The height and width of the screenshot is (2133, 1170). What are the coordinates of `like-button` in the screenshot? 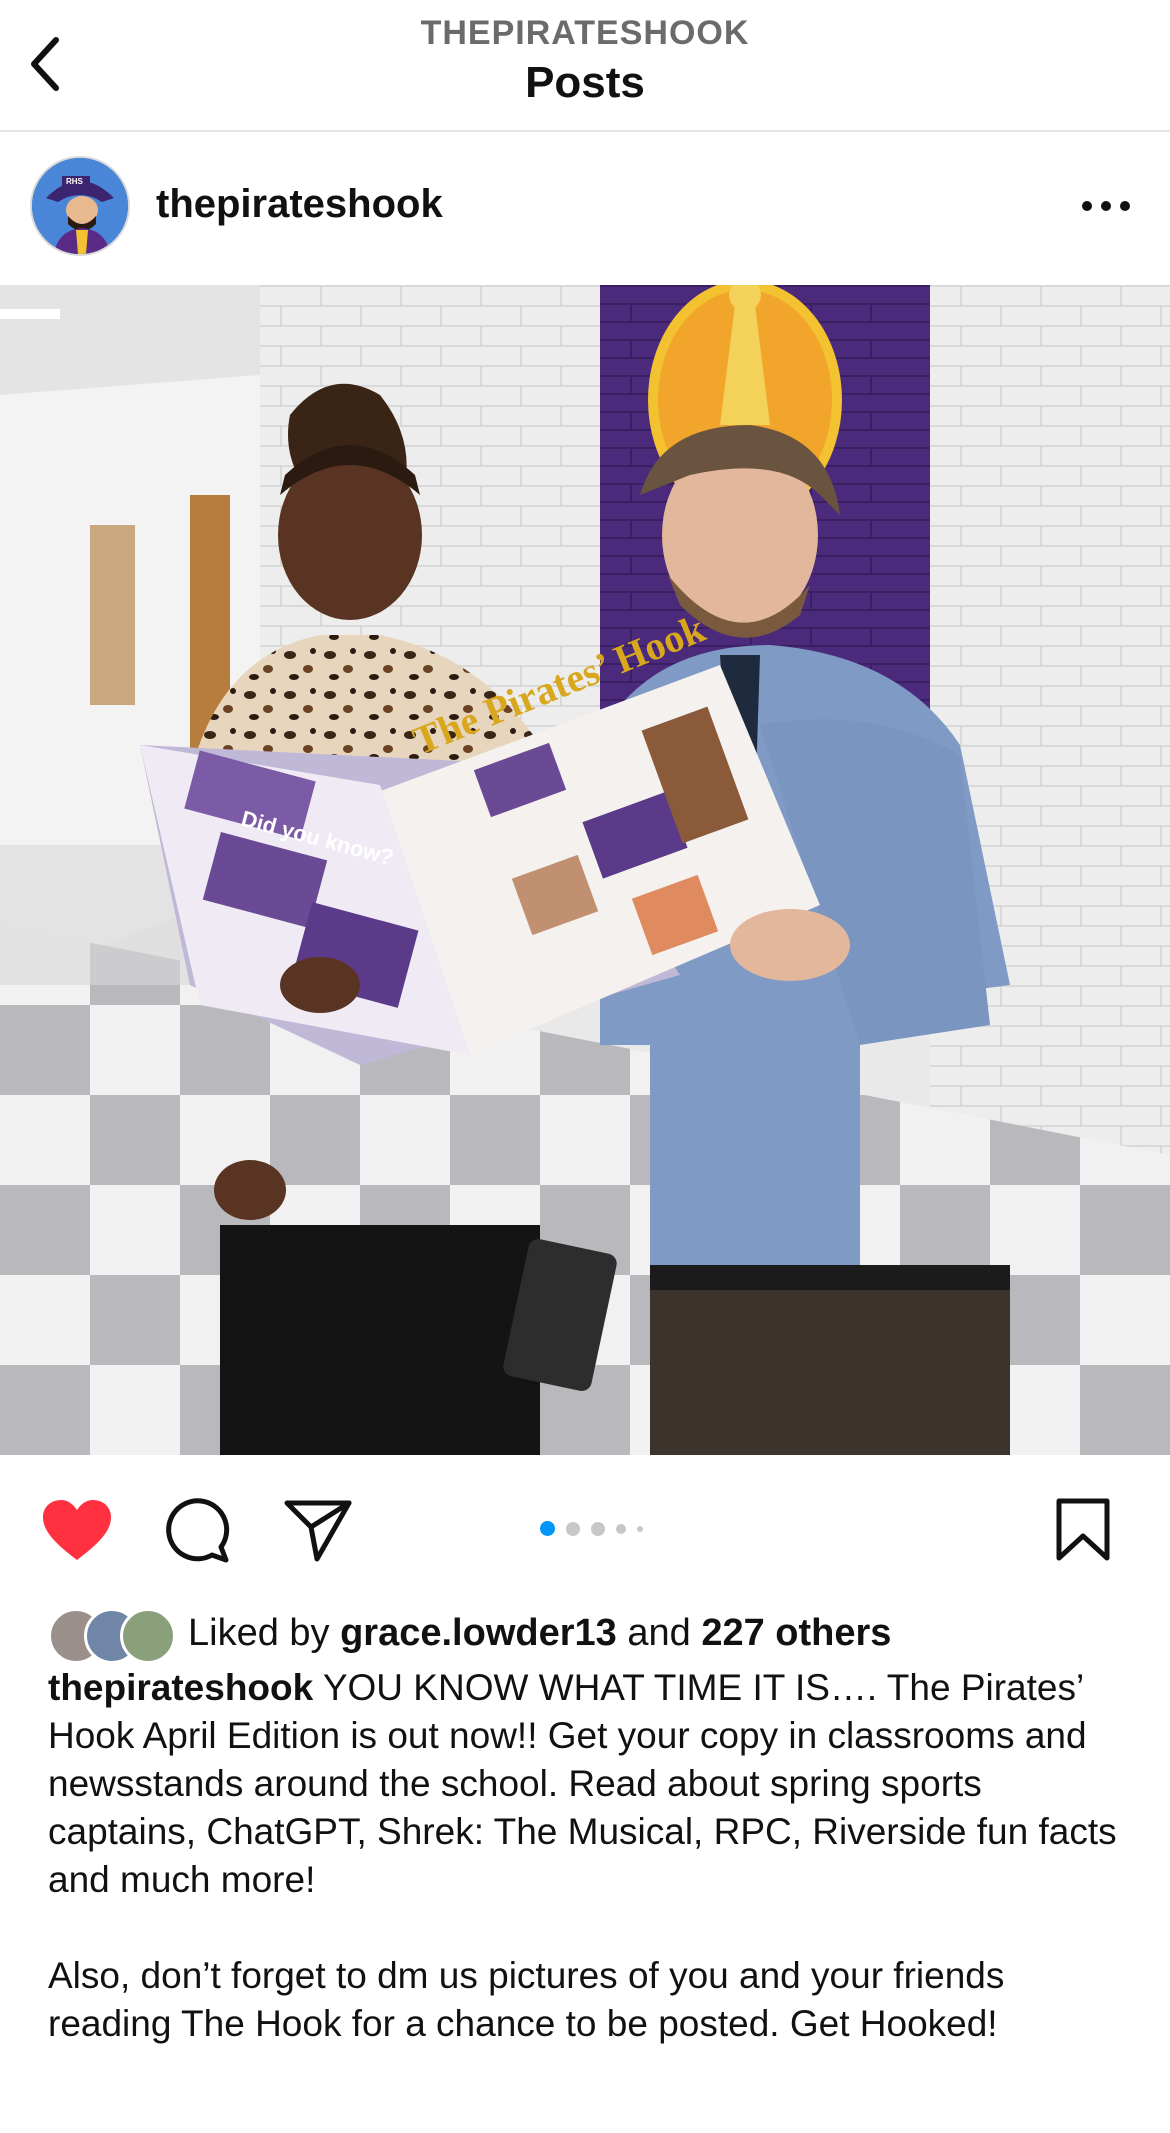 It's located at (77, 1530).